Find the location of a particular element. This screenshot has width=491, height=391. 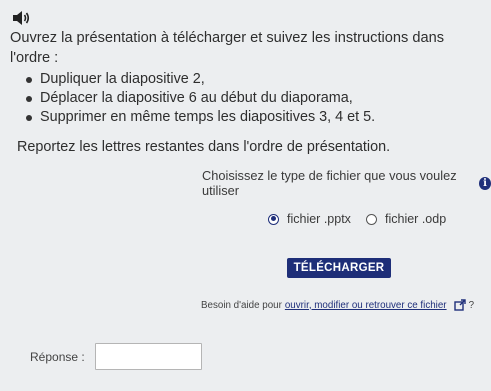

download-button: TÉLÉCHARGER is located at coordinates (339, 268).